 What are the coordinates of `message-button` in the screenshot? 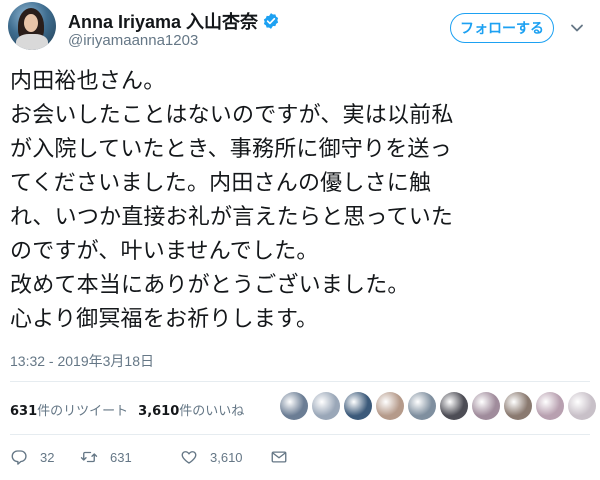 It's located at (279, 457).